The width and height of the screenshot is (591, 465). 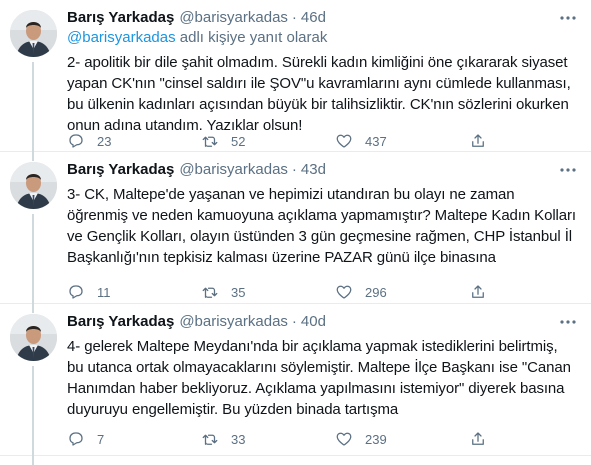 What do you see at coordinates (268, 292) in the screenshot?
I see `retweet-button: 35` at bounding box center [268, 292].